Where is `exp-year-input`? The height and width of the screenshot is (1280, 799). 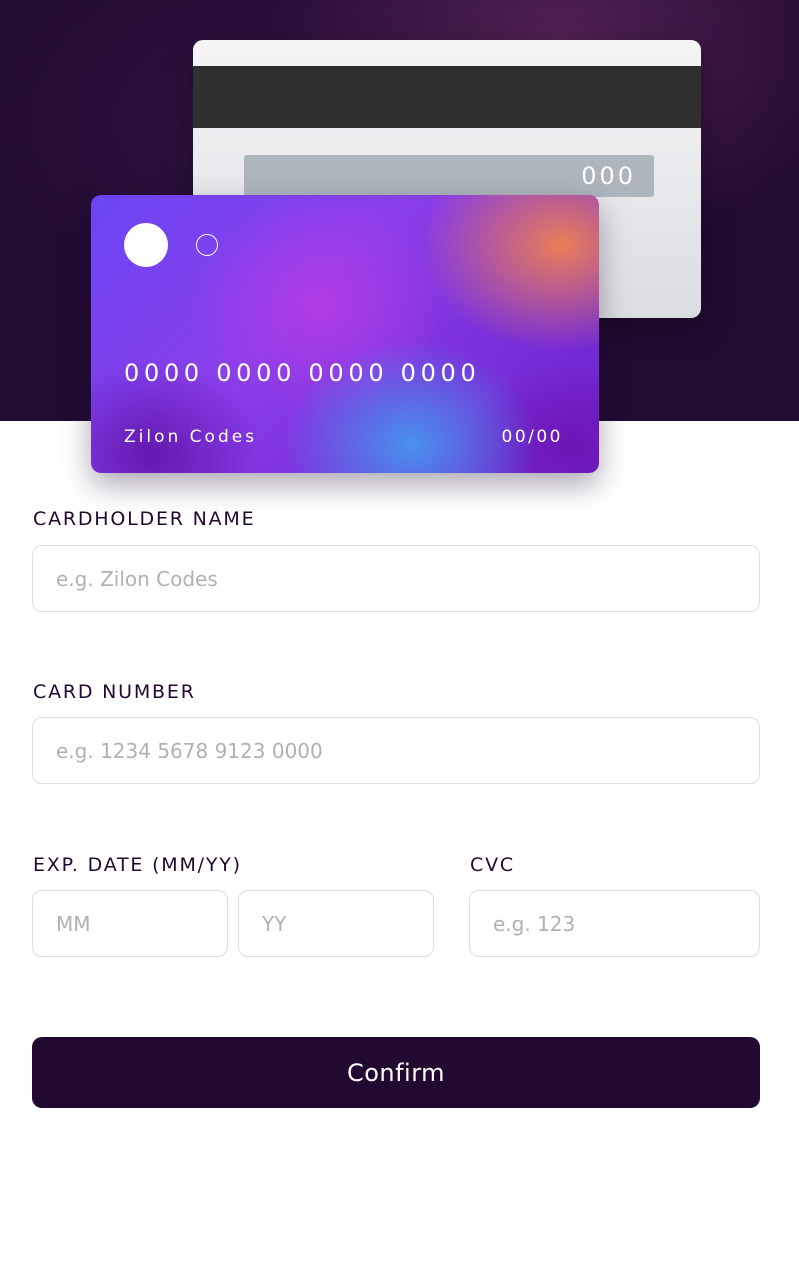 exp-year-input is located at coordinates (336, 923).